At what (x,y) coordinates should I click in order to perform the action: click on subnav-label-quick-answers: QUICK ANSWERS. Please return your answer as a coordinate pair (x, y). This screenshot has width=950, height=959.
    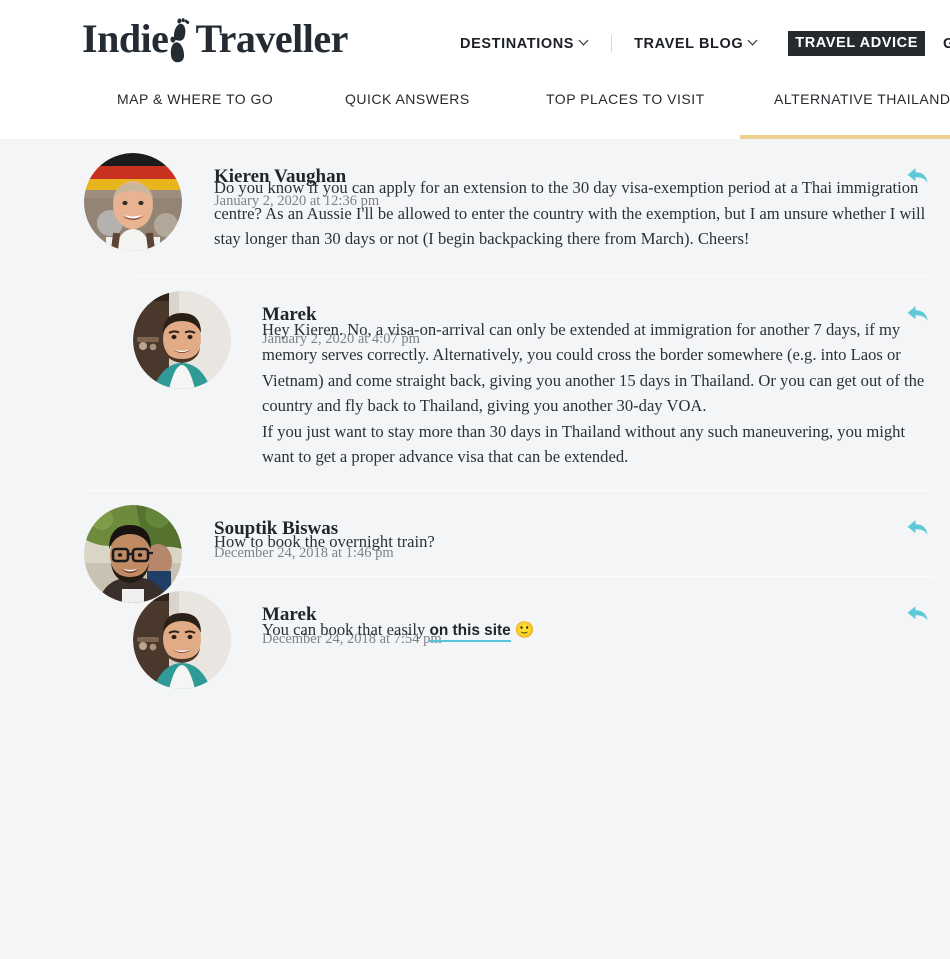
    Looking at the image, I should click on (407, 99).